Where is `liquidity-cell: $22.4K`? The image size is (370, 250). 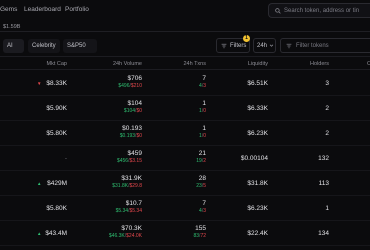
liquidity-cell: $22.4K is located at coordinates (257, 233).